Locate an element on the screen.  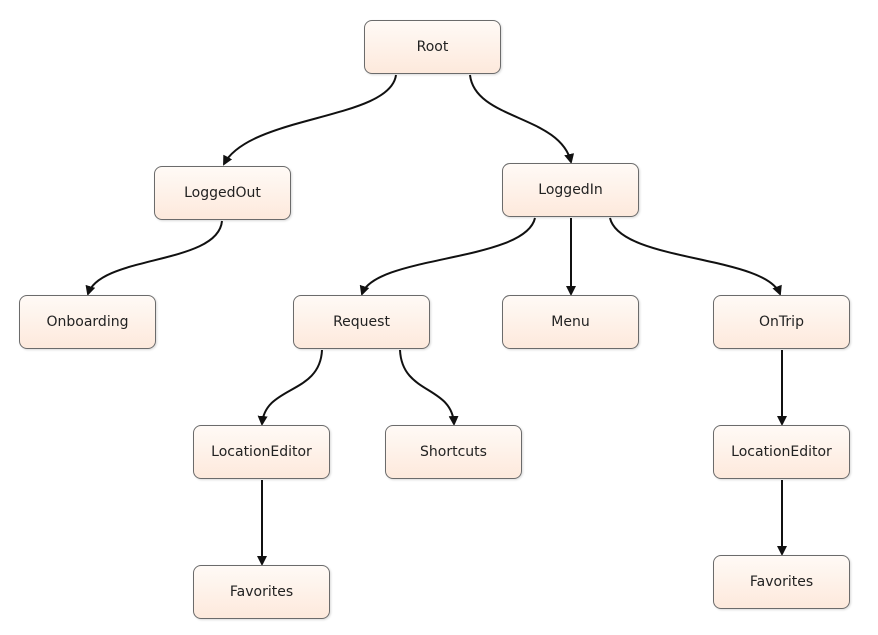
node-location-editor-trip: LocationEditor is located at coordinates (781, 452).